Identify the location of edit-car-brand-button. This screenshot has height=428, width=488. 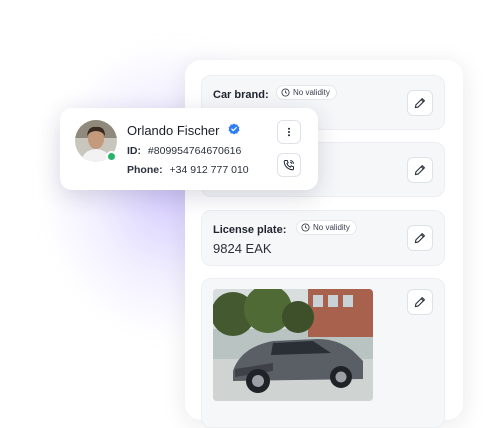
(420, 103).